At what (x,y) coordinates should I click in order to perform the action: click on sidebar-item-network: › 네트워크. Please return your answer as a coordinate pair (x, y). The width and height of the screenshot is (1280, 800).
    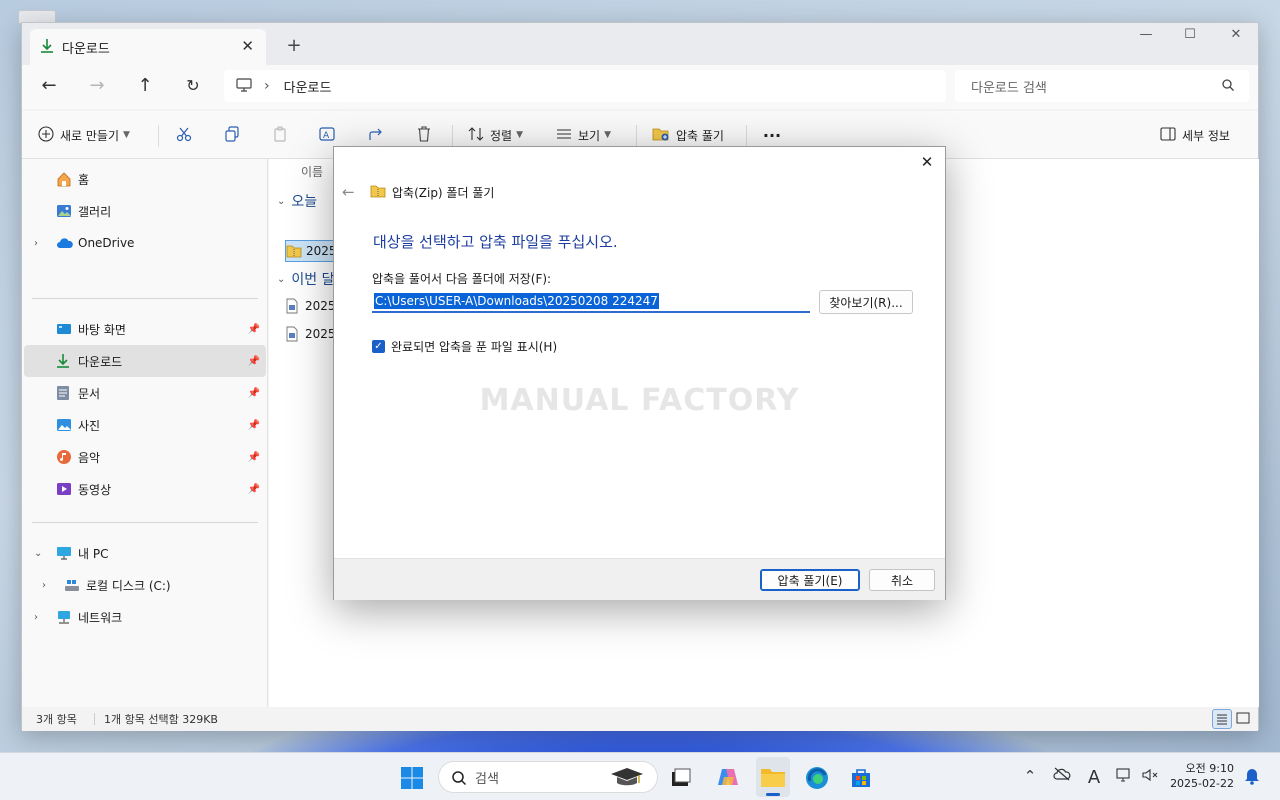
    Looking at the image, I should click on (145, 617).